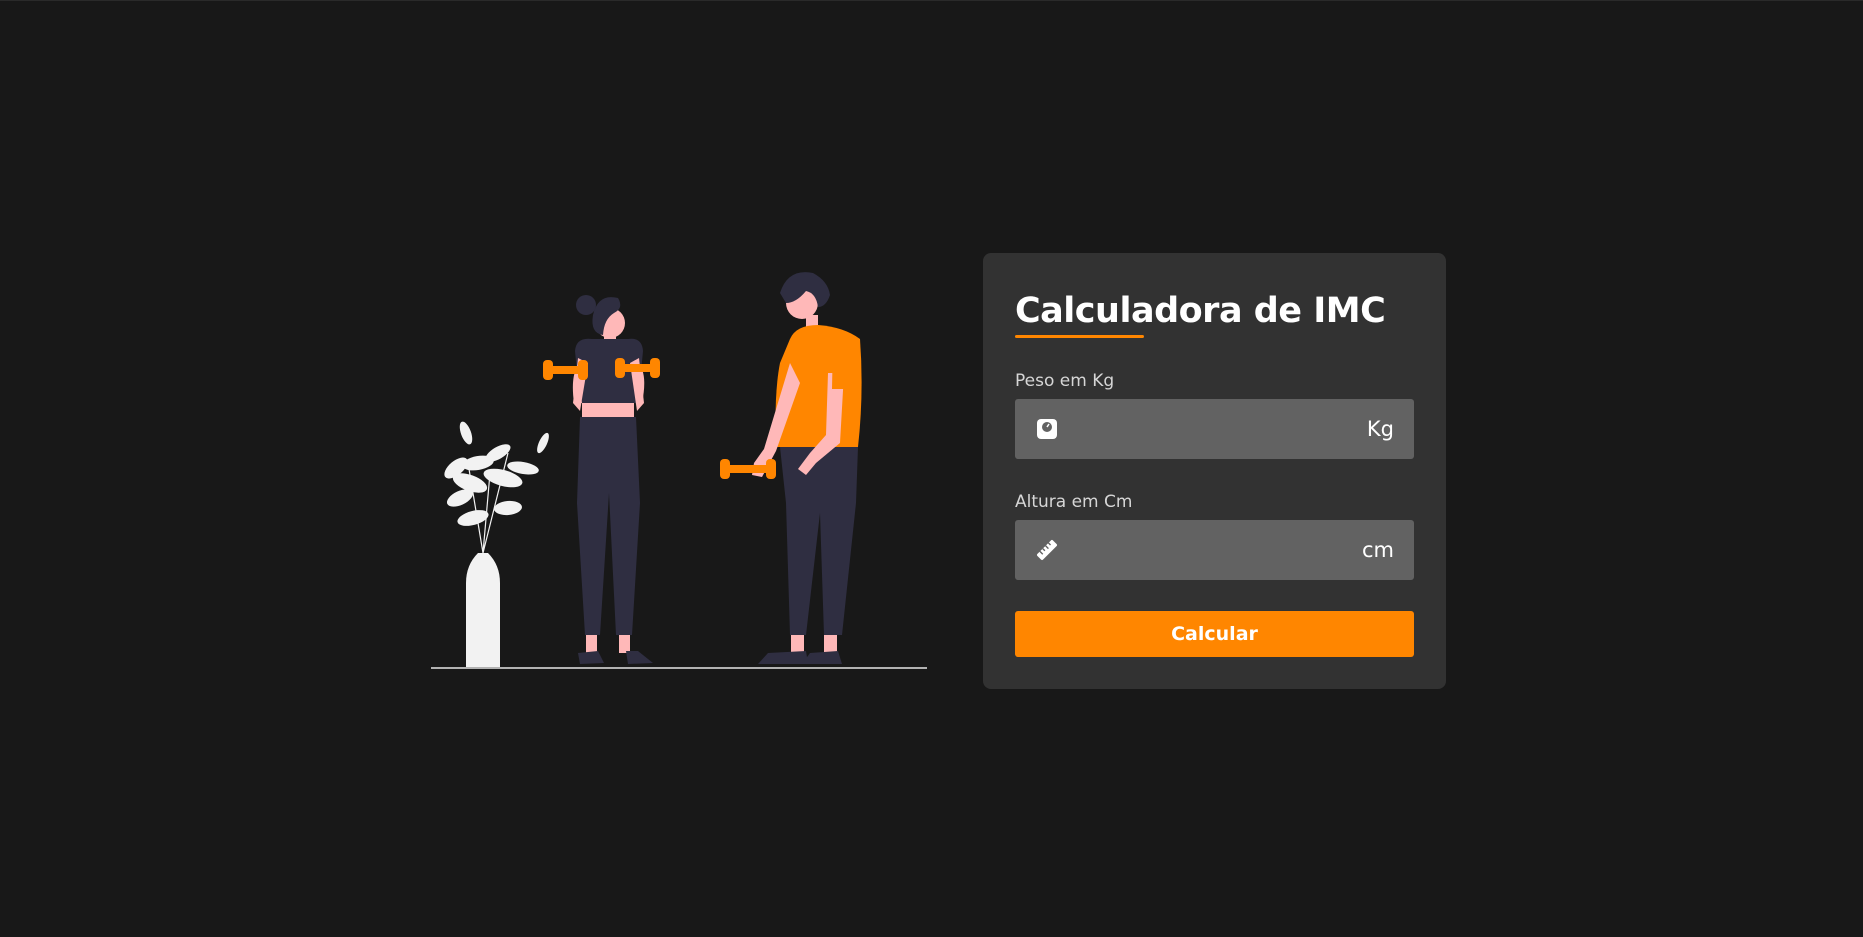 The image size is (1863, 937). I want to click on weight-input, so click(1213, 429).